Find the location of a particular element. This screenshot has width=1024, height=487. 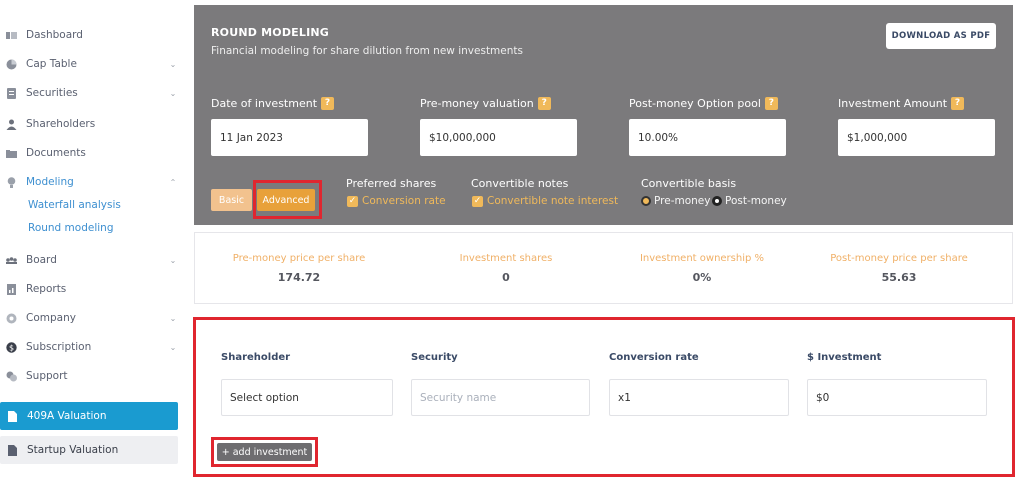

sidebar-subitem-round-modeling: Round modeling is located at coordinates (71, 228).